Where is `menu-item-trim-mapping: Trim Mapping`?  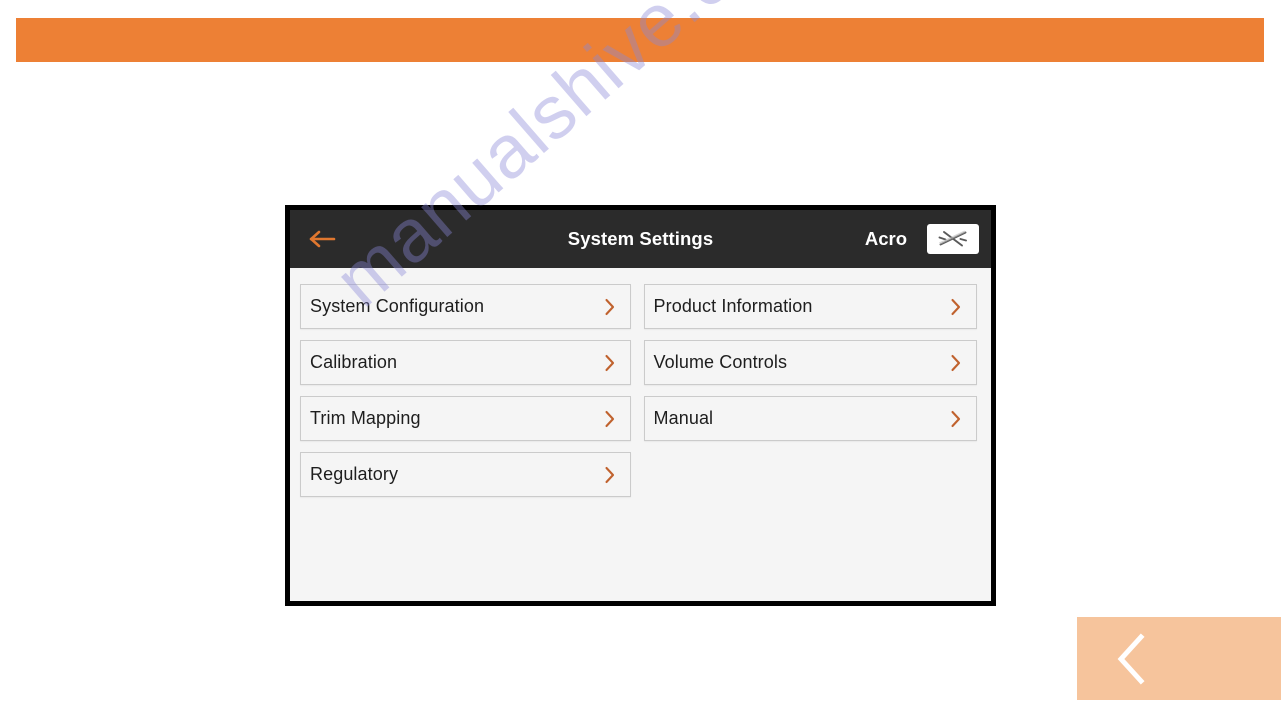 menu-item-trim-mapping: Trim Mapping is located at coordinates (465, 418).